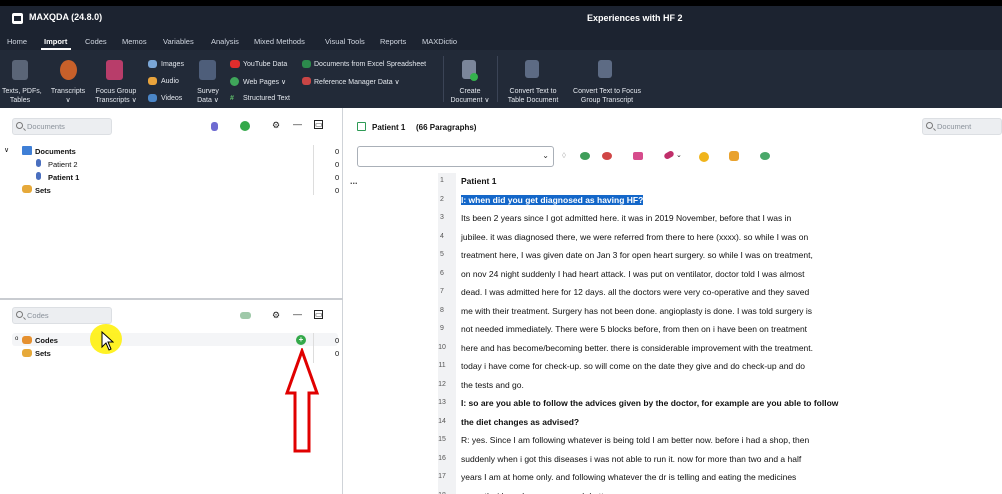 This screenshot has width=1002, height=494. What do you see at coordinates (607, 156) in the screenshot?
I see `uncode-icon` at bounding box center [607, 156].